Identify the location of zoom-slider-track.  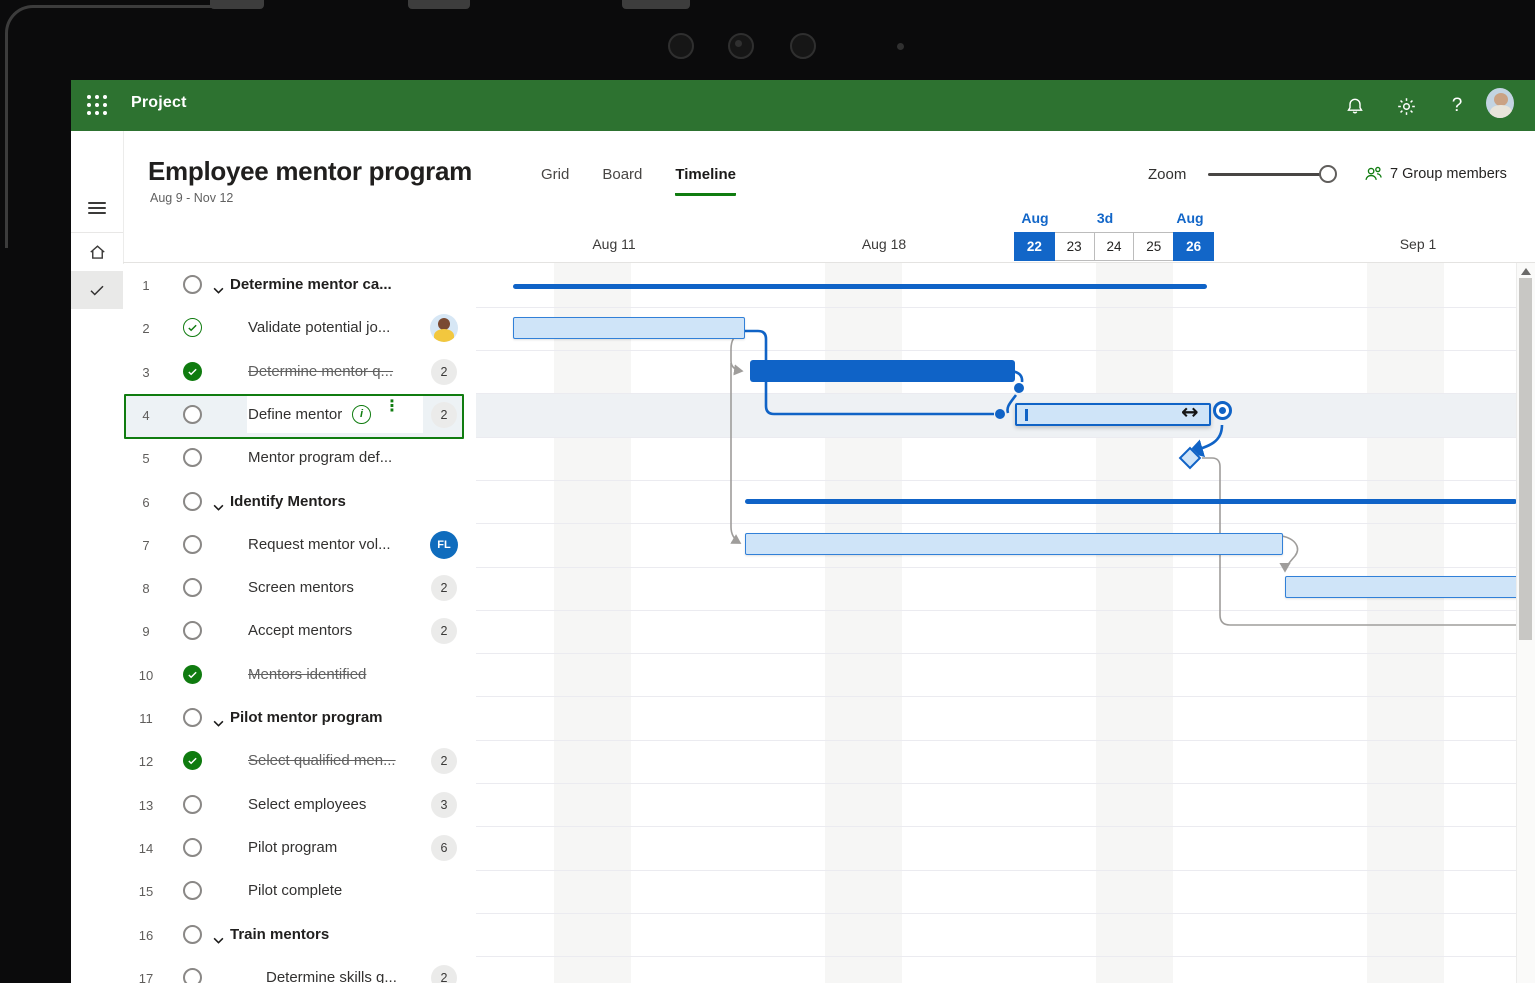
(1269, 174).